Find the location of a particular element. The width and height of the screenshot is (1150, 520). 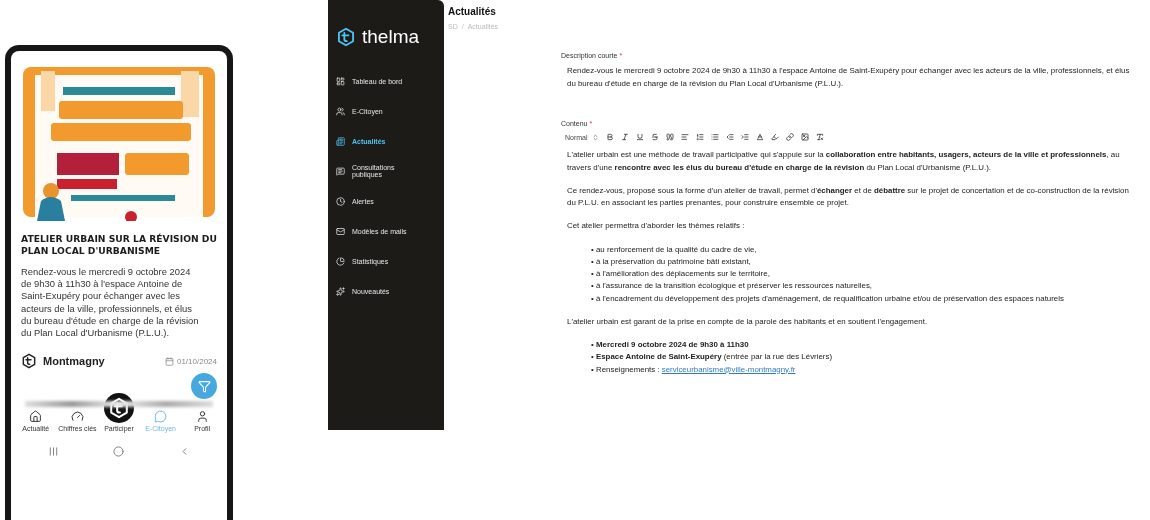

mail-icon is located at coordinates (340, 231).